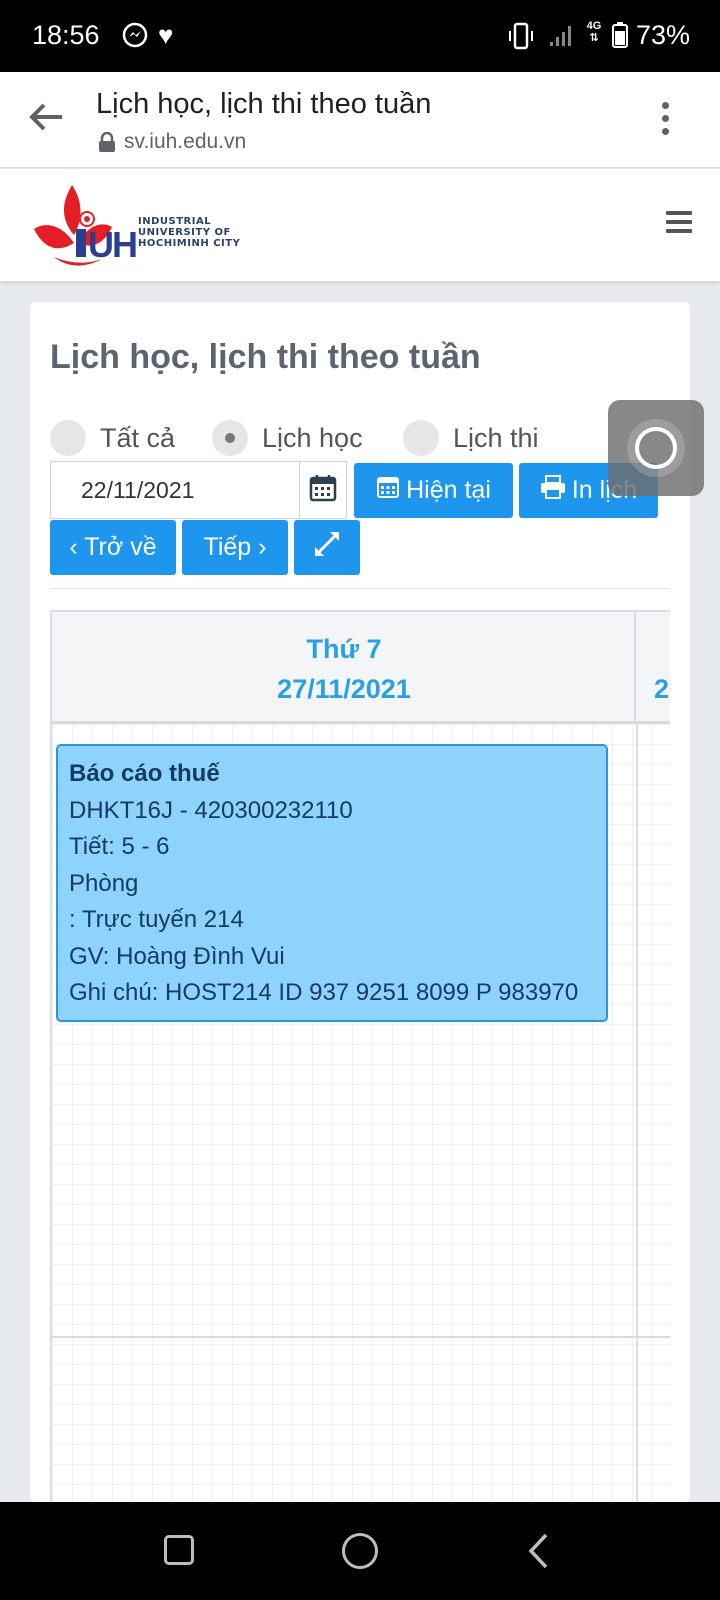  I want to click on svg-text: H, so click(125, 244).